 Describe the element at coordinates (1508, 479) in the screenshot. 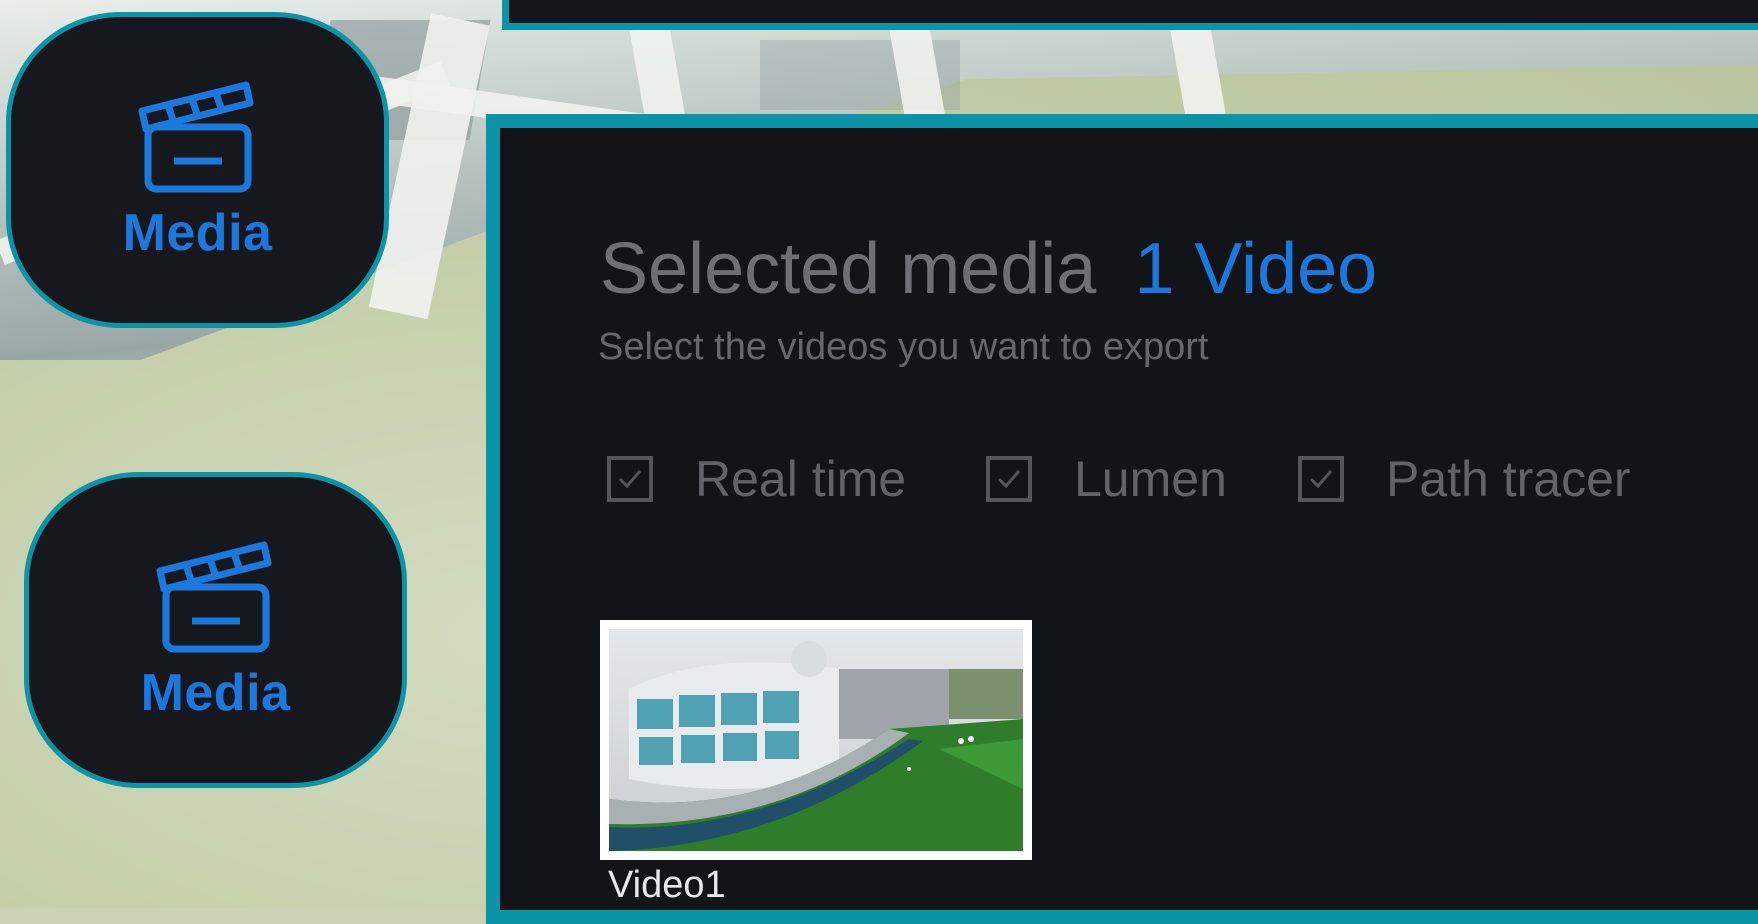

I see `option-label: Path tracer` at that location.